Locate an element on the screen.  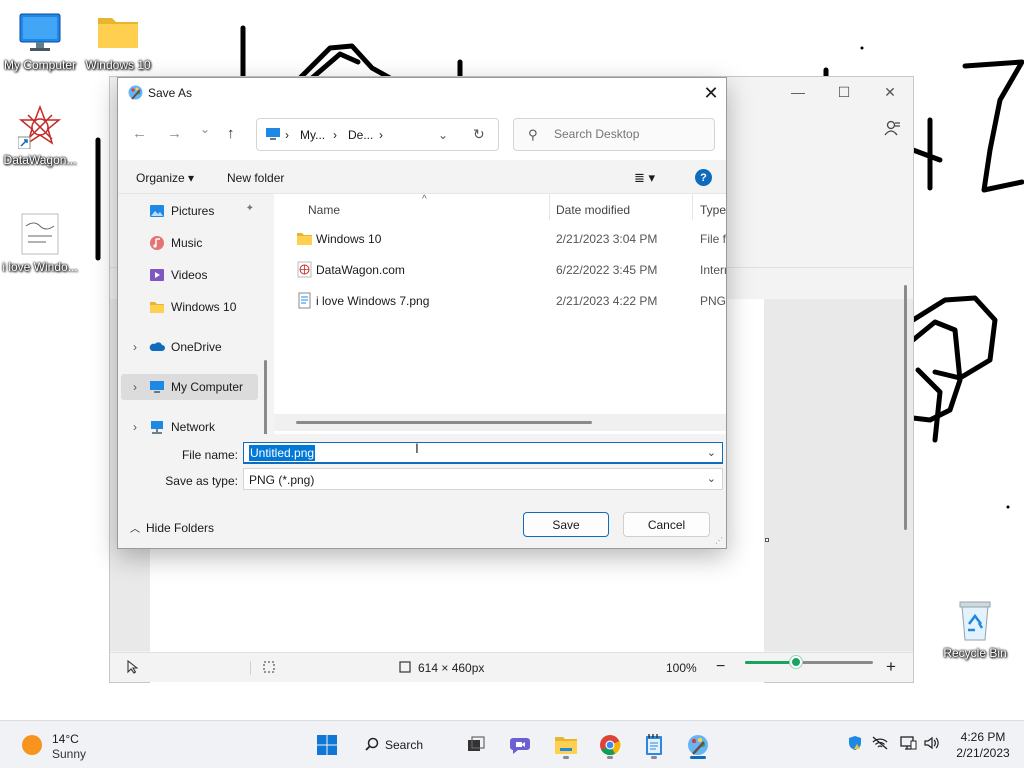
desktop-icon-my-computer: My Computer is located at coordinates (40, 41).